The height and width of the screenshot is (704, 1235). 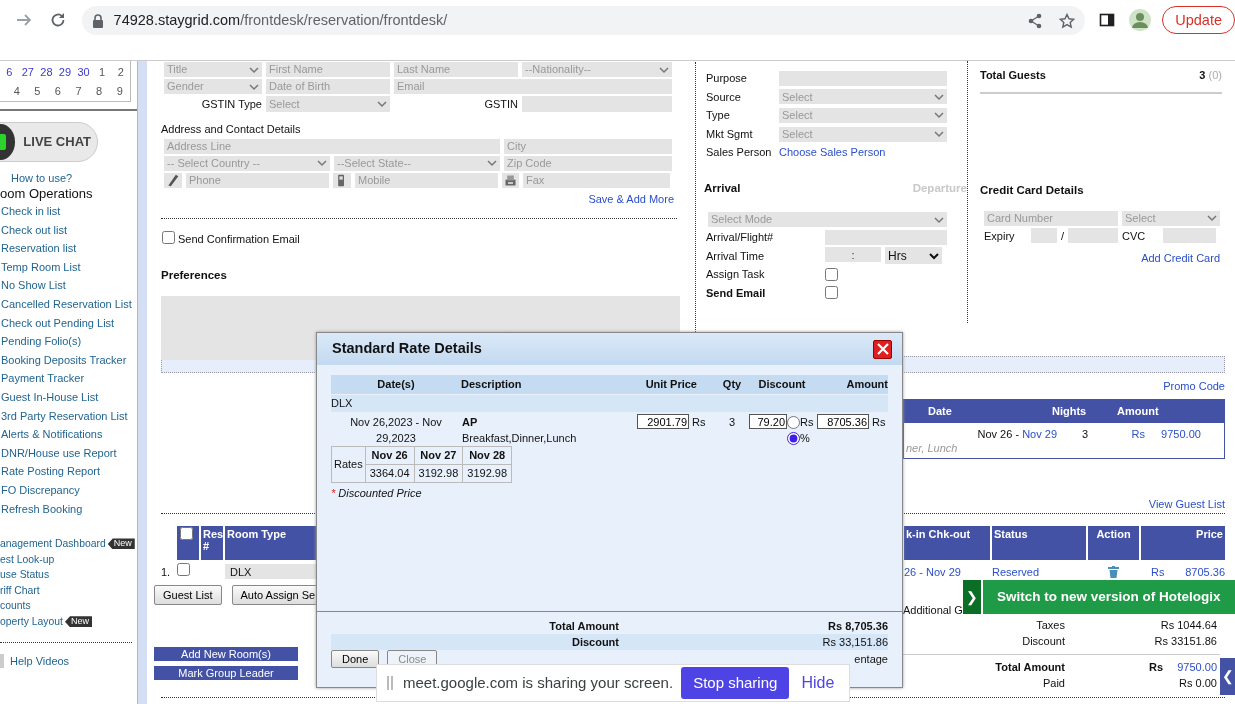 What do you see at coordinates (1051, 218) in the screenshot?
I see `input-field: Card Number` at bounding box center [1051, 218].